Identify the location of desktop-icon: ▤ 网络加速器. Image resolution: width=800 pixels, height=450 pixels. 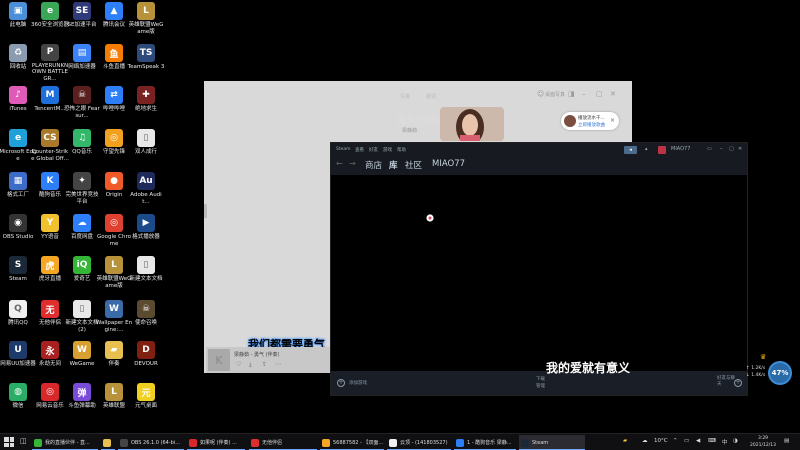
(82, 62).